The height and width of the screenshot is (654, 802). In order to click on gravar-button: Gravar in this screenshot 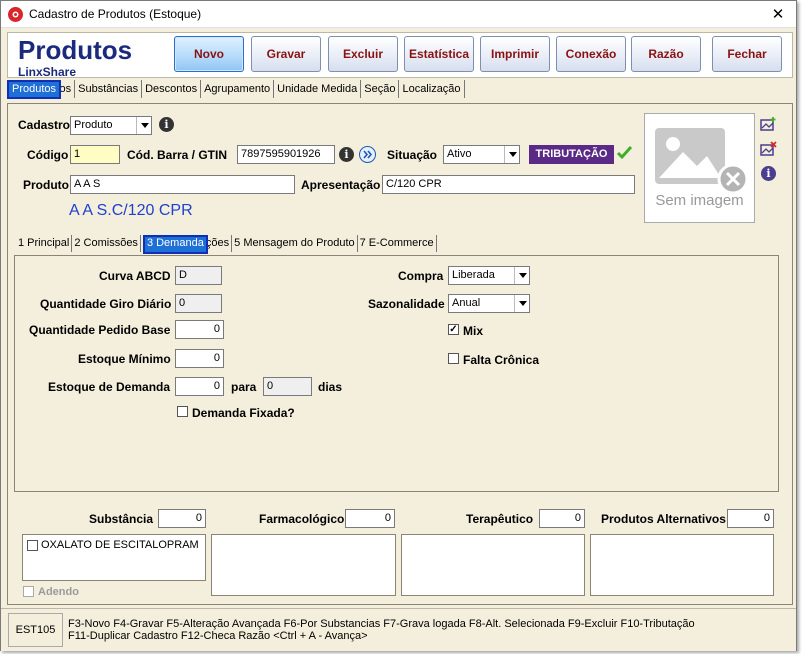, I will do `click(286, 54)`.